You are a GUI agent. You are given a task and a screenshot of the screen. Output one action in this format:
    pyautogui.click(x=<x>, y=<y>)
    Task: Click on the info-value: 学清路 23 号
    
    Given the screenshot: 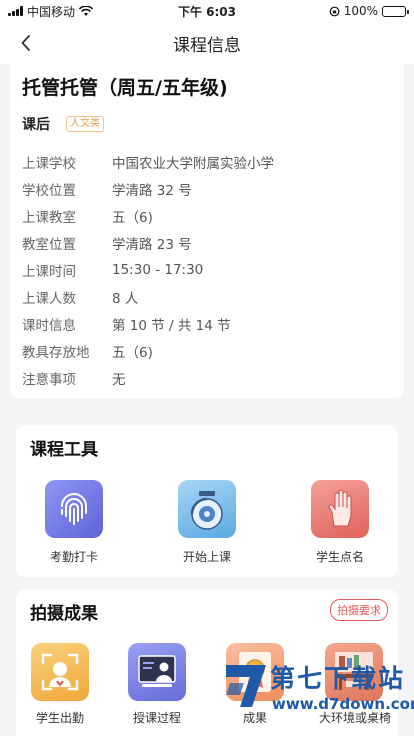 What is the action you would take?
    pyautogui.click(x=152, y=244)
    